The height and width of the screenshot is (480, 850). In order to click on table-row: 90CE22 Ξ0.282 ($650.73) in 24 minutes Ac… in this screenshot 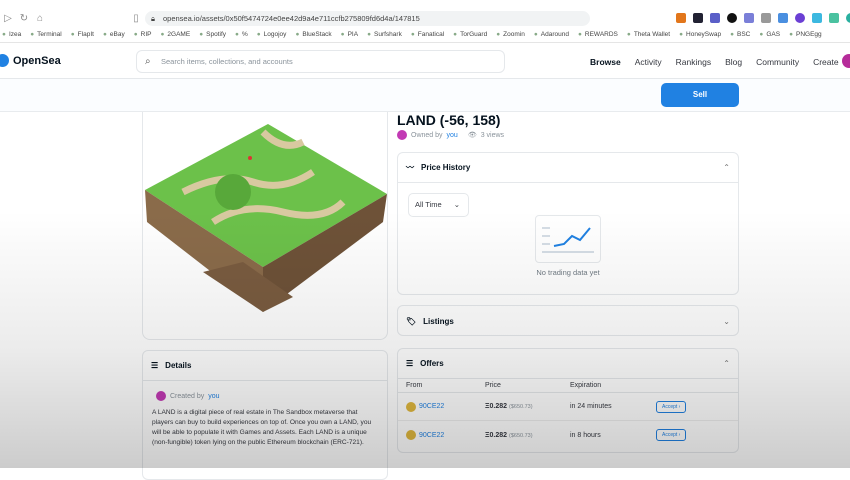, I will do `click(568, 407)`.